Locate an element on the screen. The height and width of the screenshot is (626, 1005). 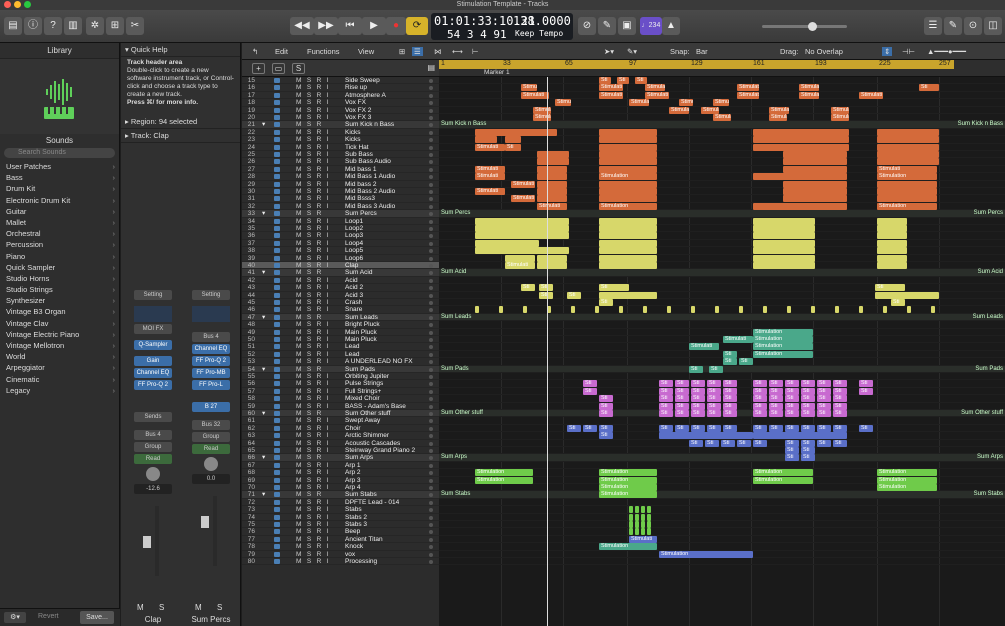
track-lane: Stimulation is located at coordinates (722, 554).